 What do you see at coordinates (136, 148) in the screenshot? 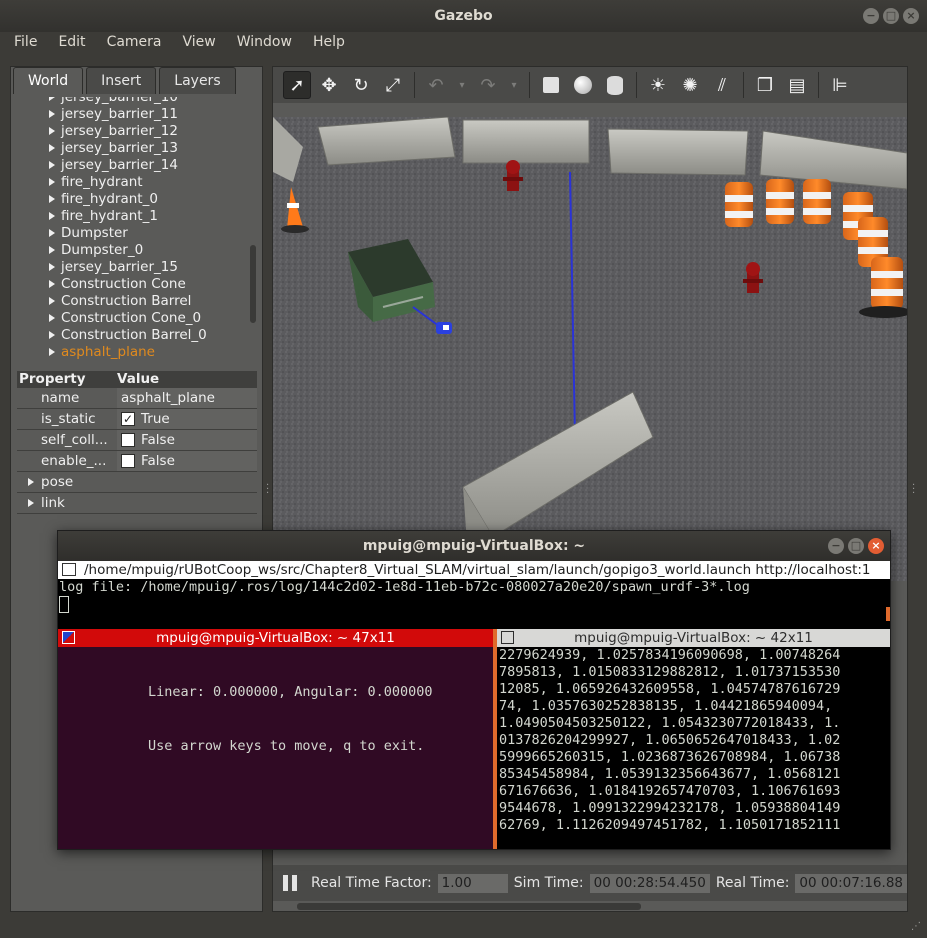
I see `tree-item: jersey_barrier_13` at bounding box center [136, 148].